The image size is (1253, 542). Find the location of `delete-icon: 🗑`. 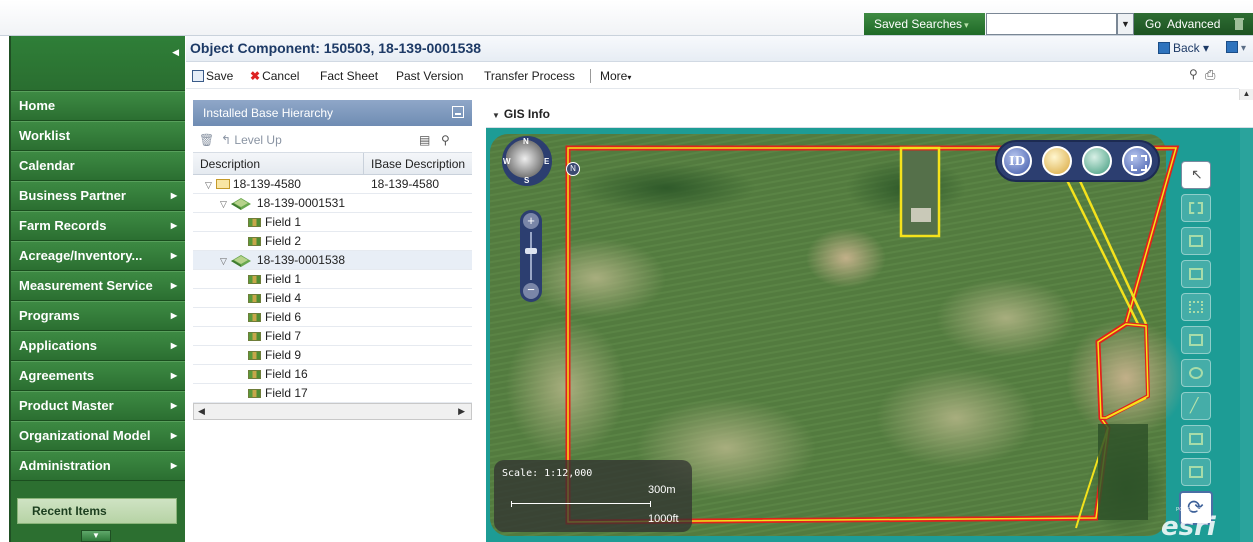

delete-icon: 🗑 is located at coordinates (206, 140).